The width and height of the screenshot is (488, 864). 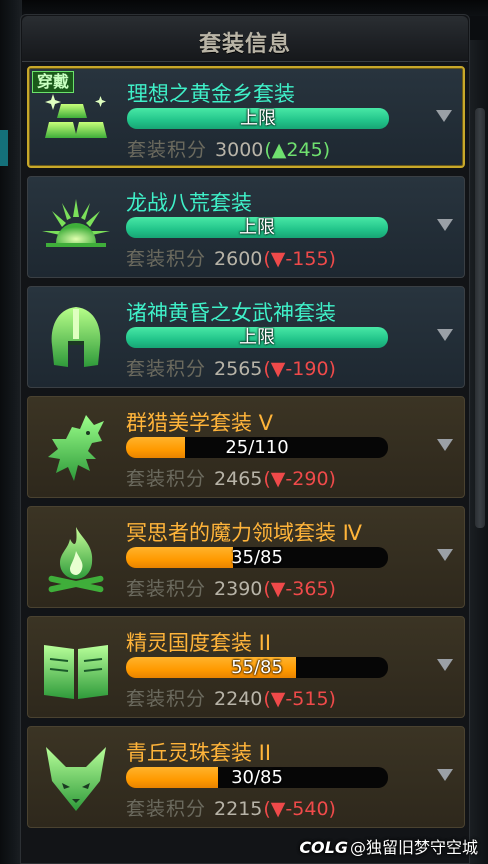 I want to click on frame-accent, so click(x=4, y=148).